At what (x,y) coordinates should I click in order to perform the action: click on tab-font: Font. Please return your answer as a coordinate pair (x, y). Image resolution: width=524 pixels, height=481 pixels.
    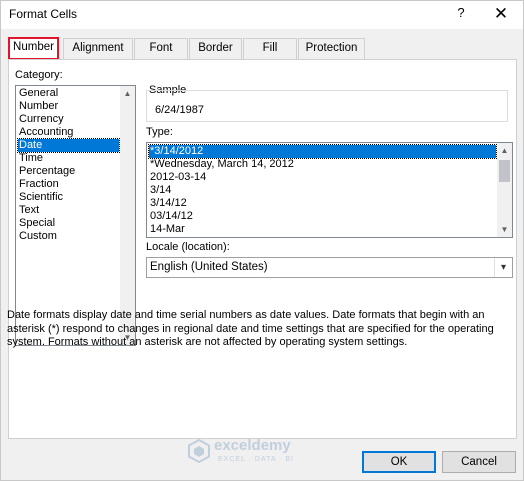
    Looking at the image, I should click on (161, 48).